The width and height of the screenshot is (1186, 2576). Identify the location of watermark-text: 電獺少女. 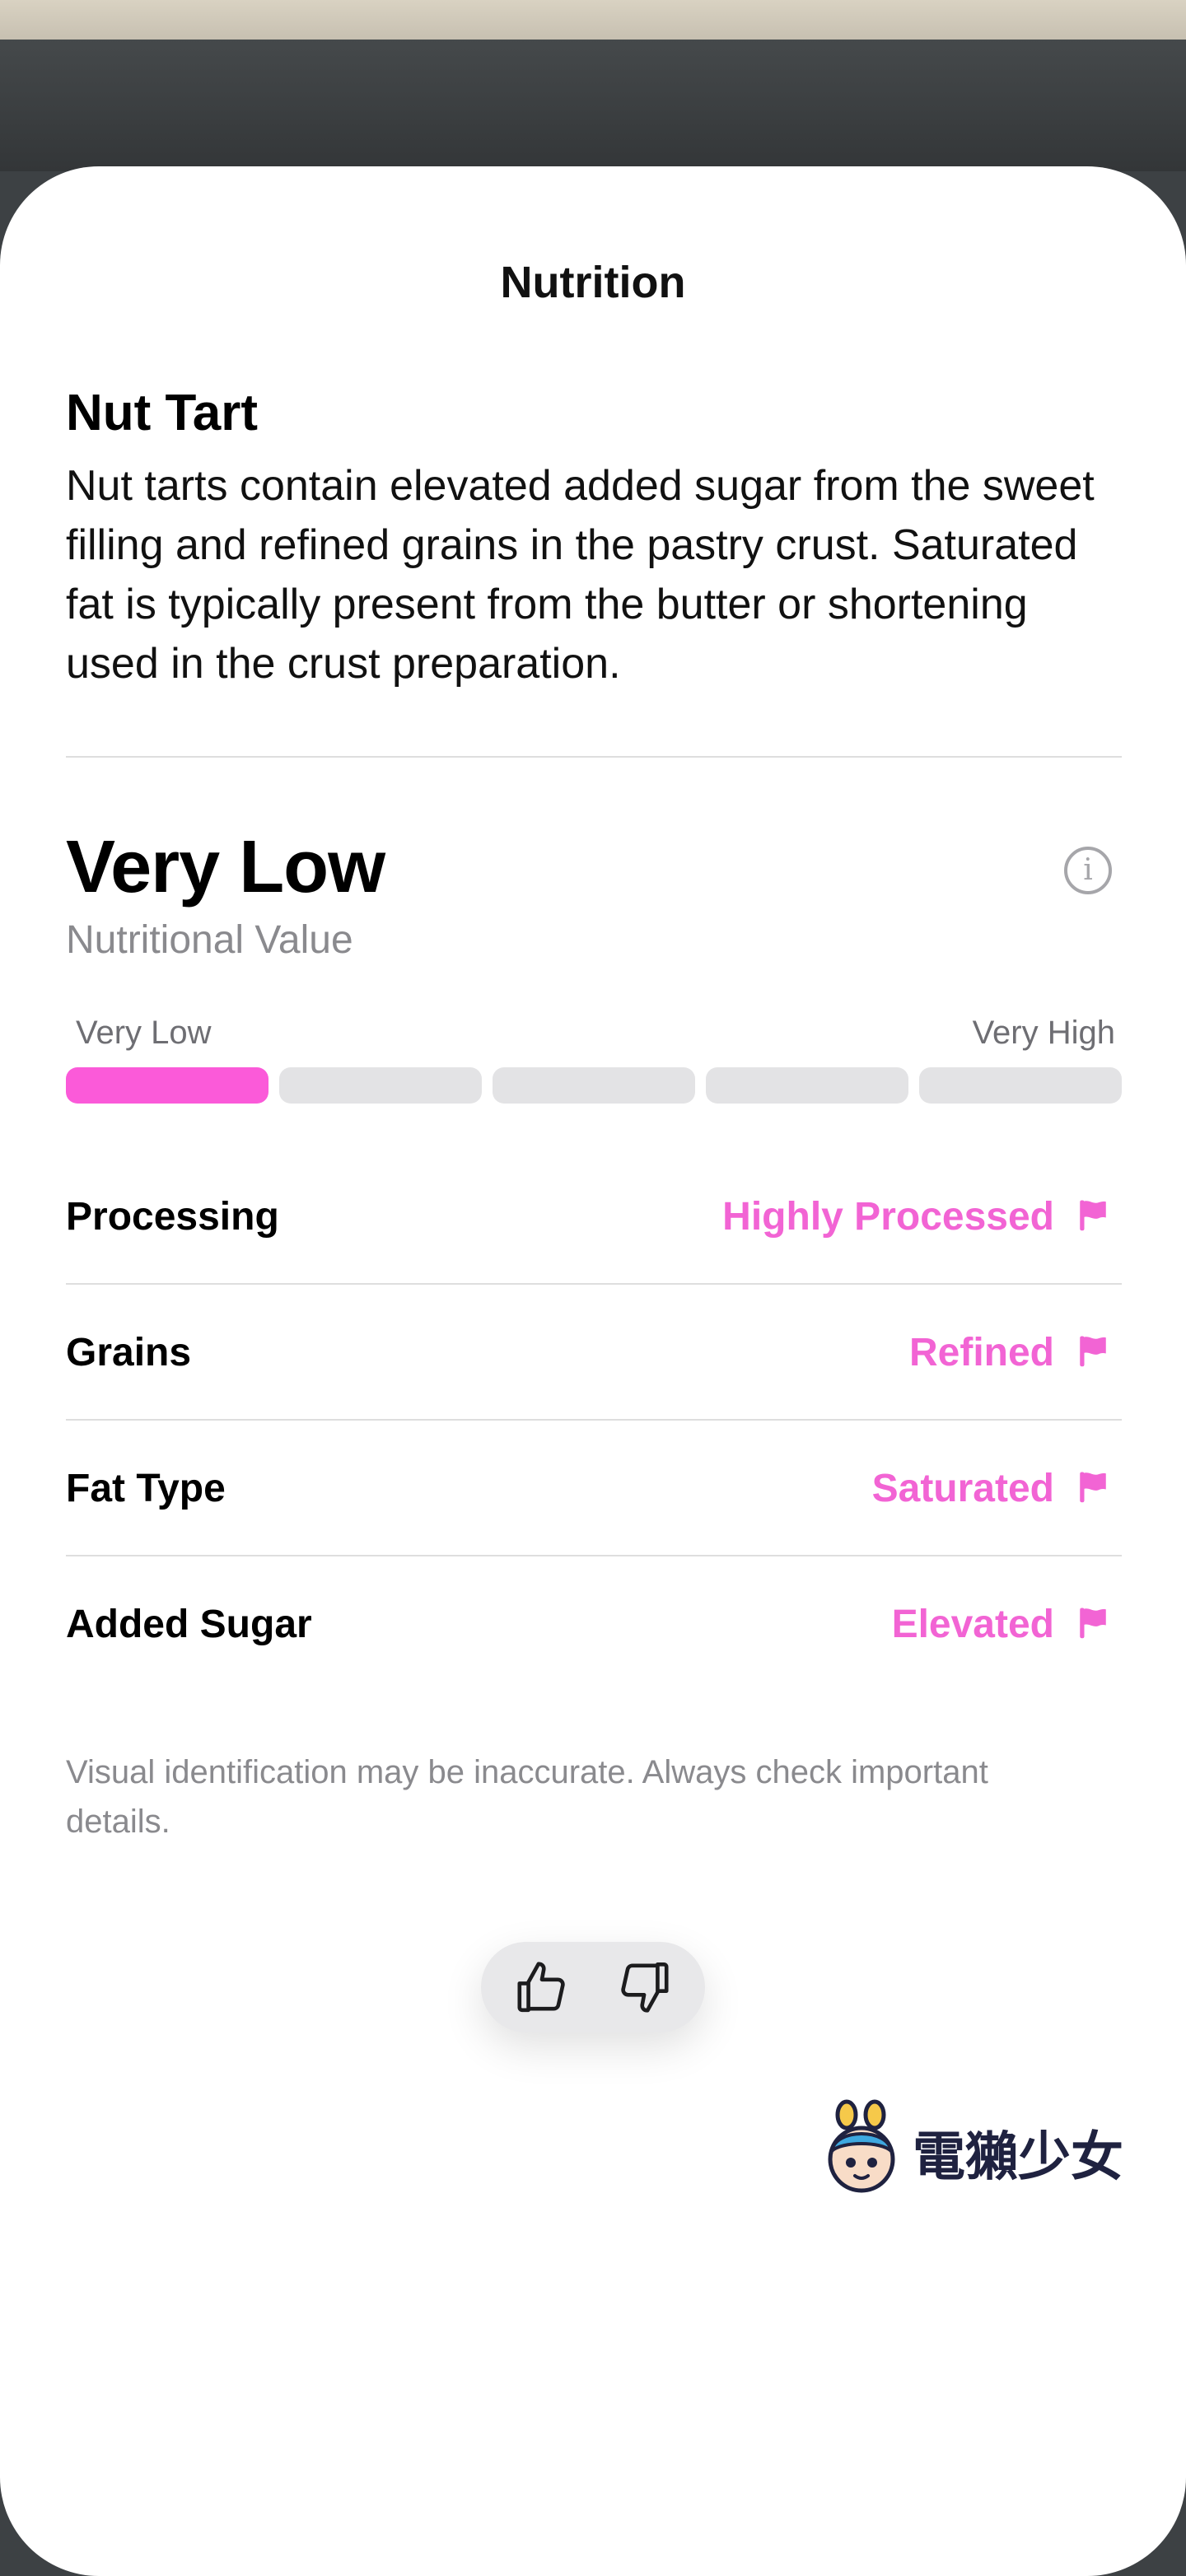
(1018, 2157).